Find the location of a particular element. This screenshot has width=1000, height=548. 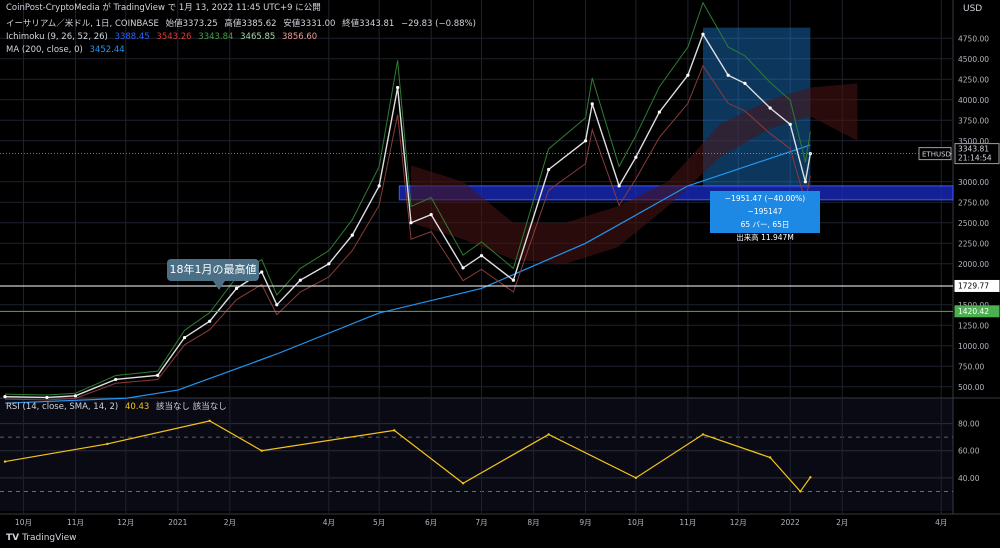

ma-value: 3452.44 is located at coordinates (107, 50).